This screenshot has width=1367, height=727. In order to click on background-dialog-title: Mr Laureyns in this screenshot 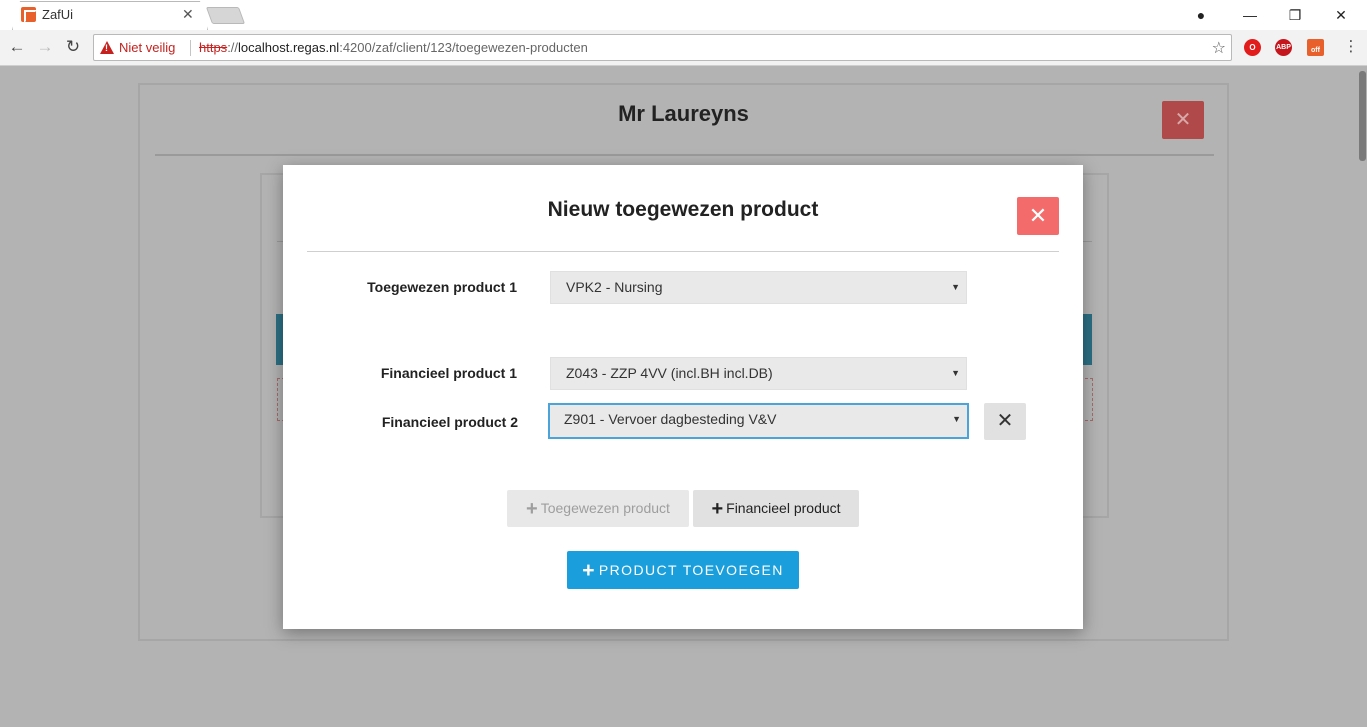, I will do `click(683, 113)`.